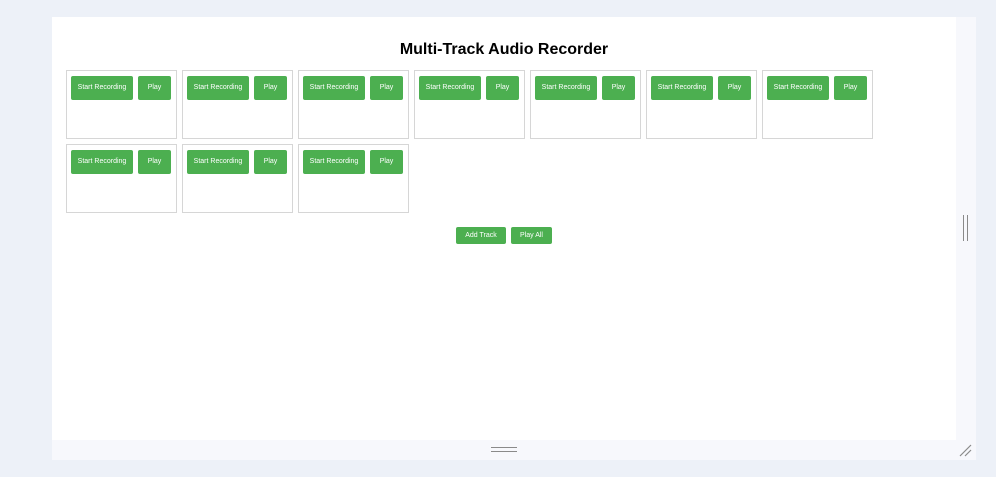  I want to click on play-all-button: Play All, so click(531, 235).